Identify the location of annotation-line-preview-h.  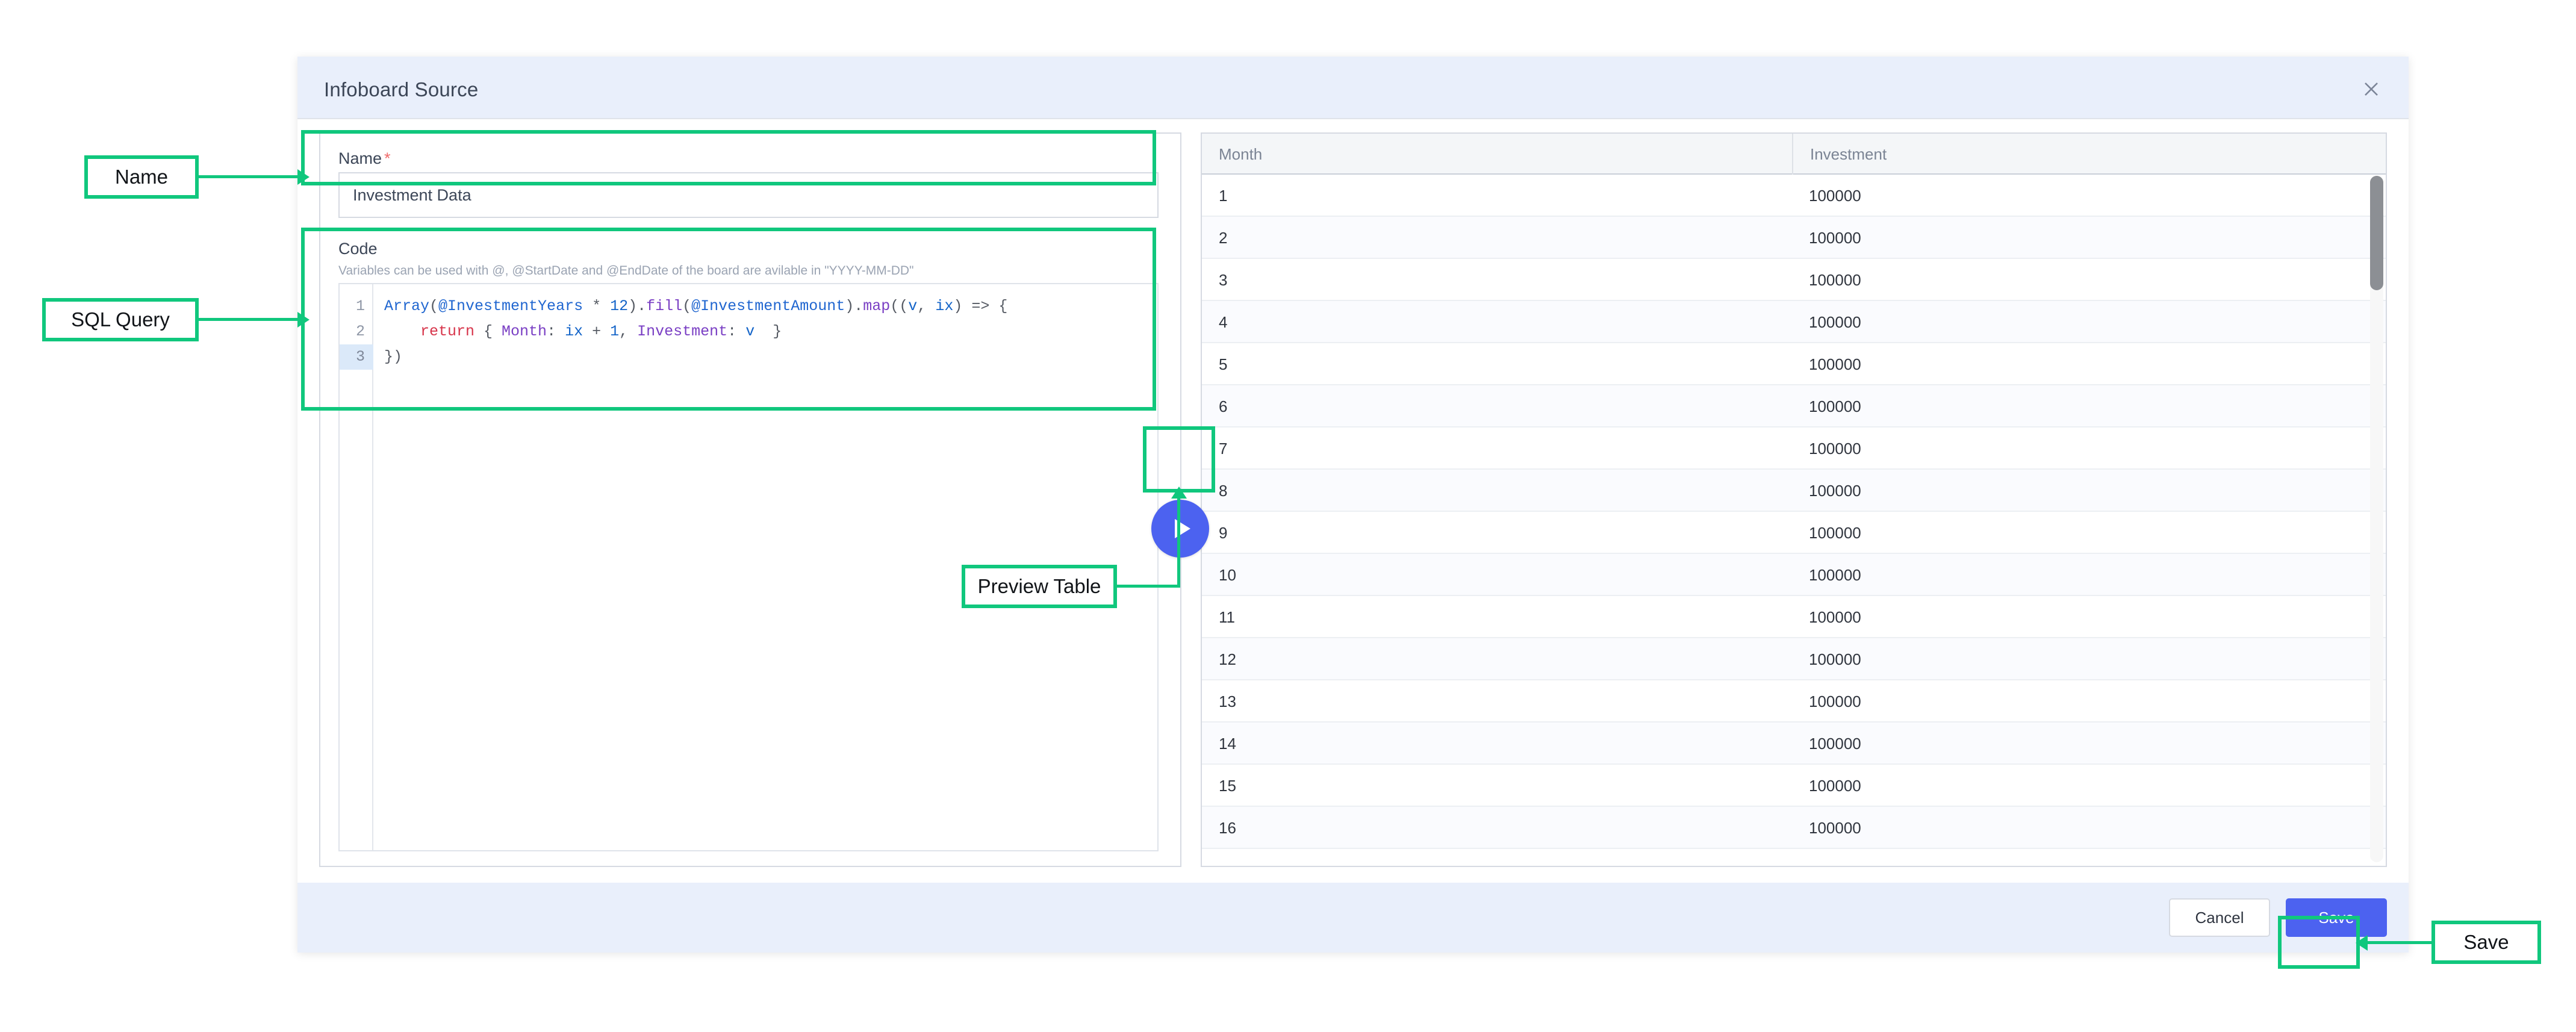
(1149, 586).